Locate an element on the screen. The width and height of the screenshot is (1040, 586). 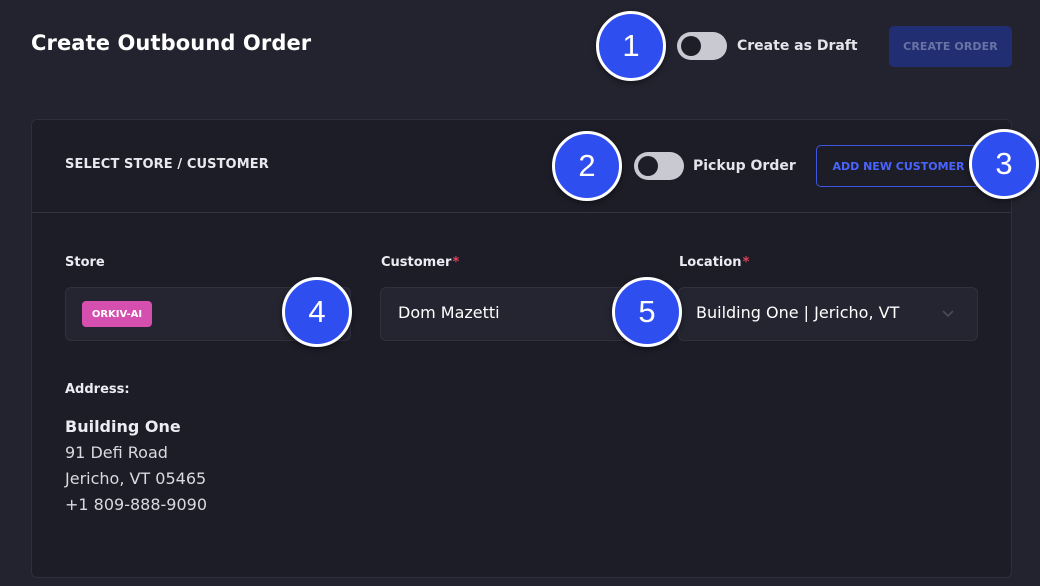
address-name: Building One is located at coordinates (123, 426).